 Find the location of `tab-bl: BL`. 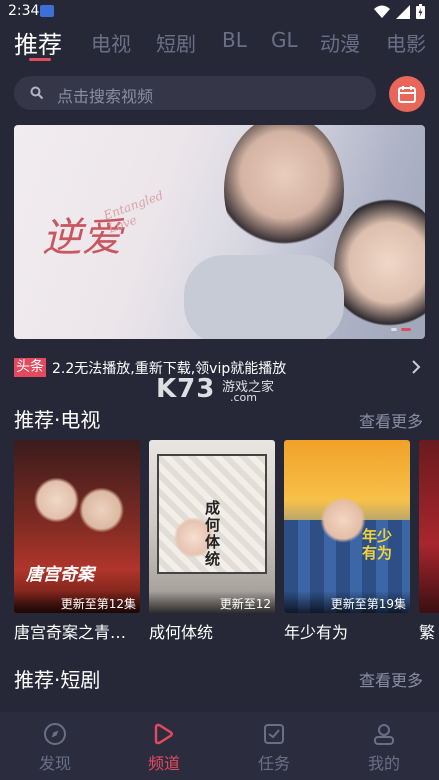

tab-bl: BL is located at coordinates (234, 40).